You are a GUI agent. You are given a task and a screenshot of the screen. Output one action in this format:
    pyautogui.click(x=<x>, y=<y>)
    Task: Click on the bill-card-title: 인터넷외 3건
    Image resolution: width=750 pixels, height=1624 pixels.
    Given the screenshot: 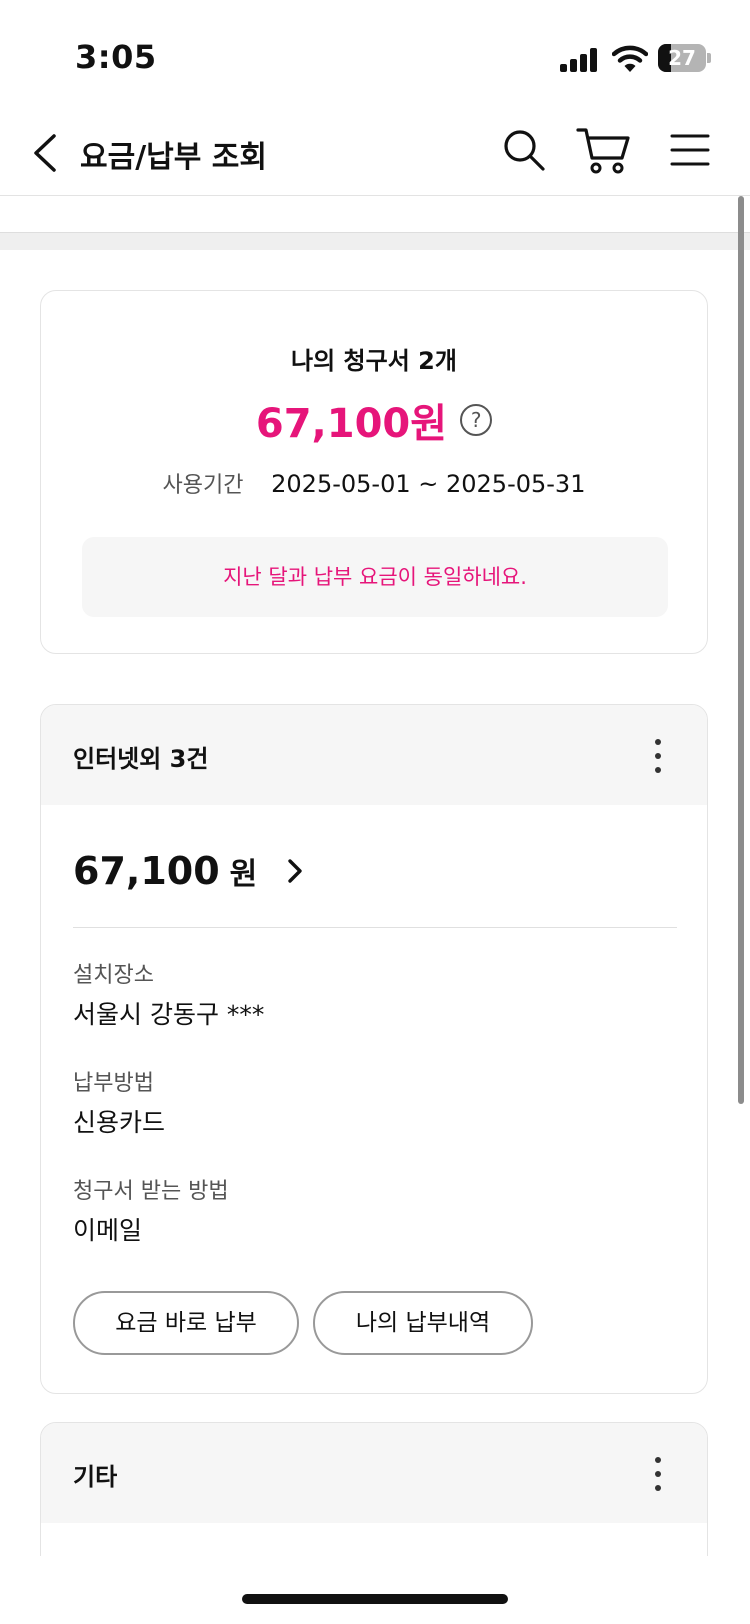 What is the action you would take?
    pyautogui.click(x=141, y=759)
    